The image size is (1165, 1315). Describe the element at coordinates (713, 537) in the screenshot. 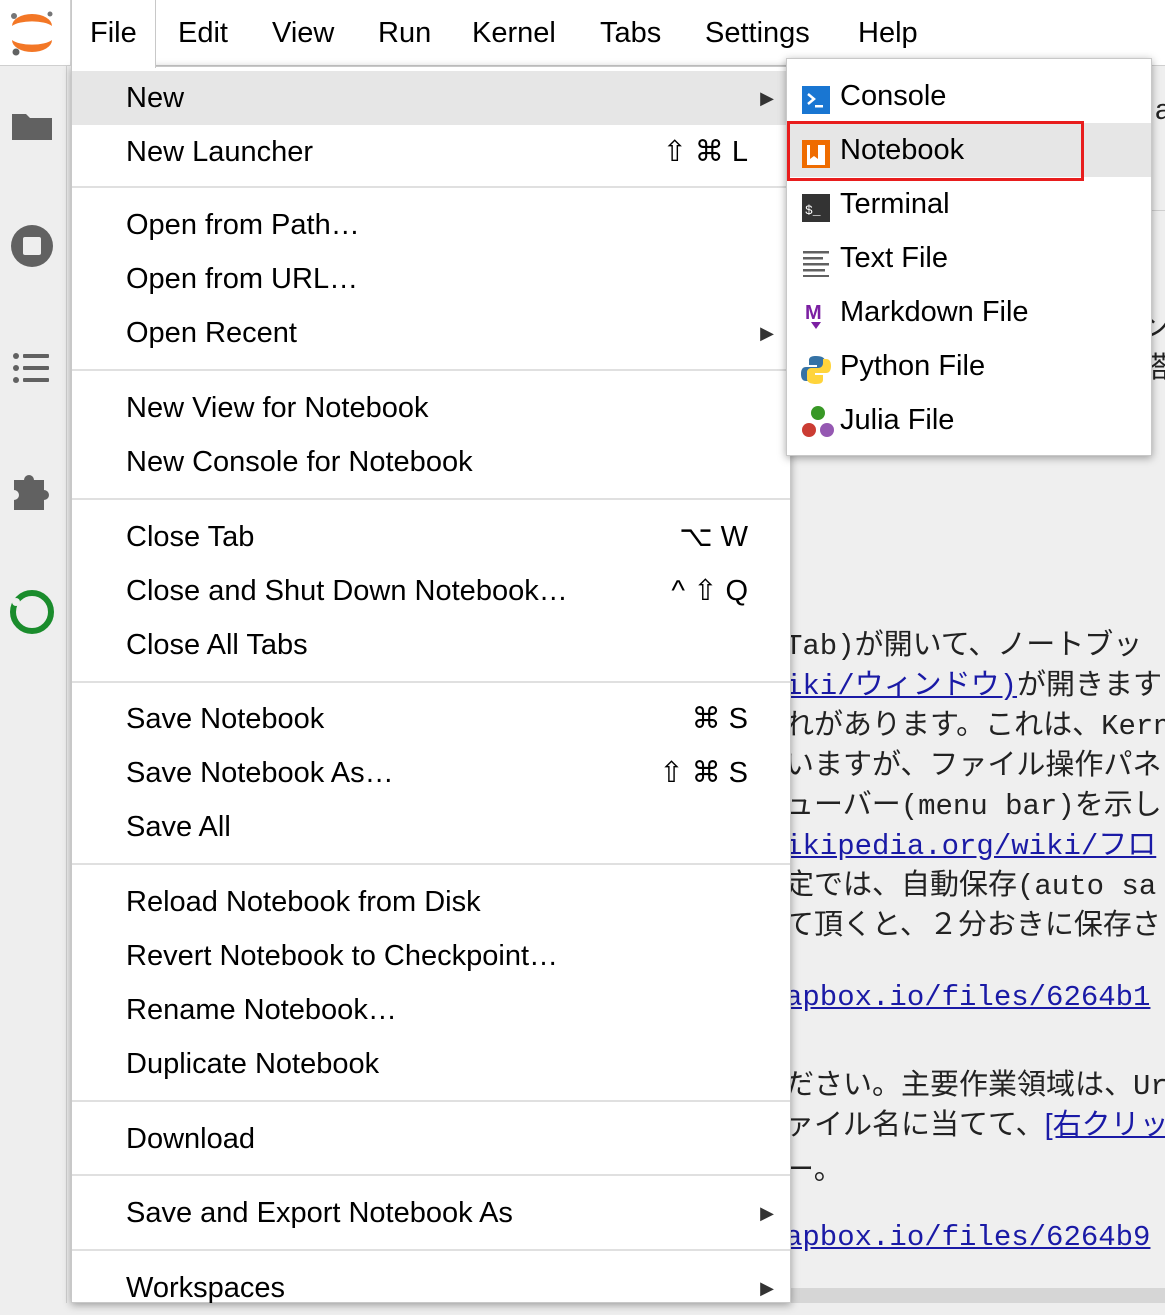

I see `shortcut: ⌥ W` at that location.